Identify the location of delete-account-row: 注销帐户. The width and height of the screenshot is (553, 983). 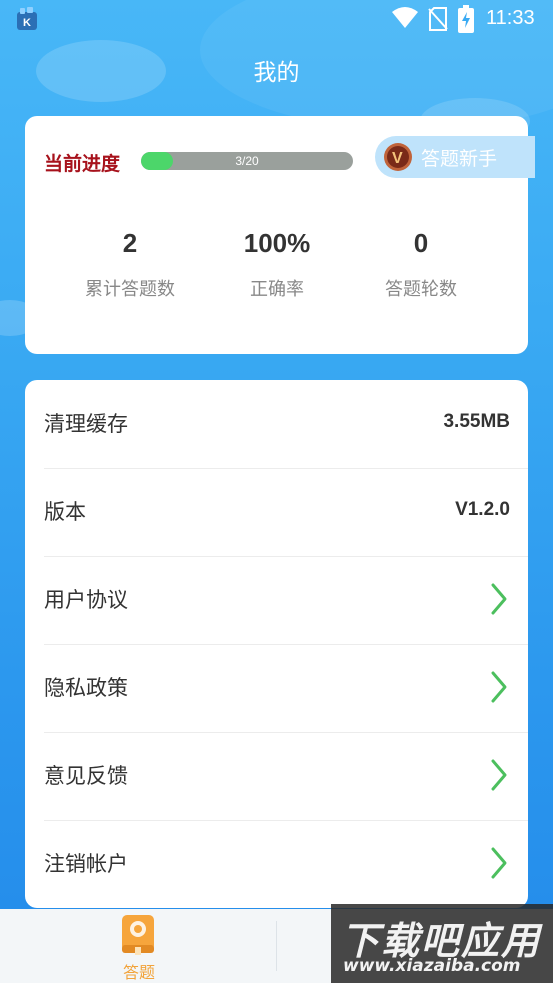
(286, 864).